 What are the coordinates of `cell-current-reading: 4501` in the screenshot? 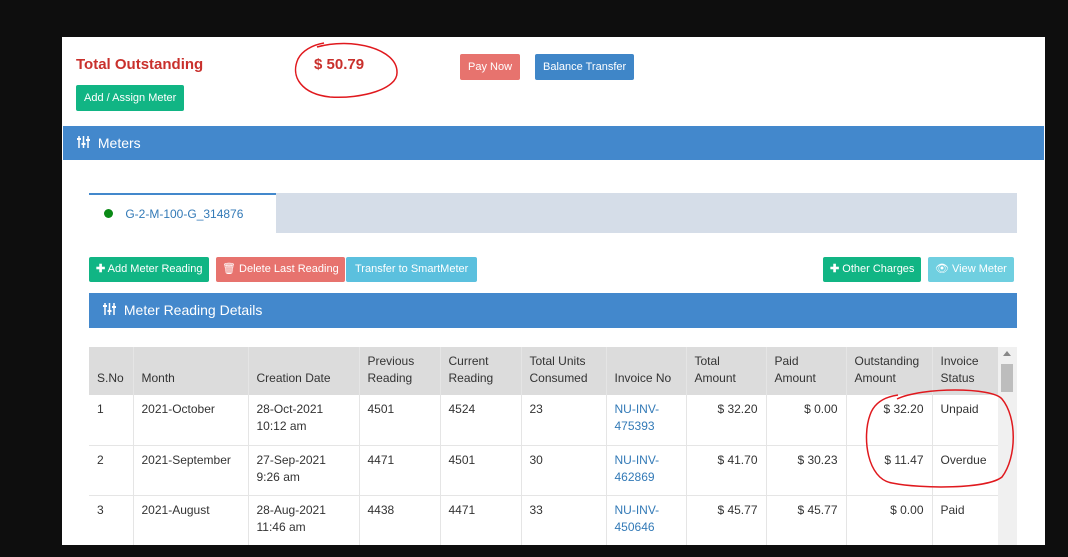 It's located at (481, 470).